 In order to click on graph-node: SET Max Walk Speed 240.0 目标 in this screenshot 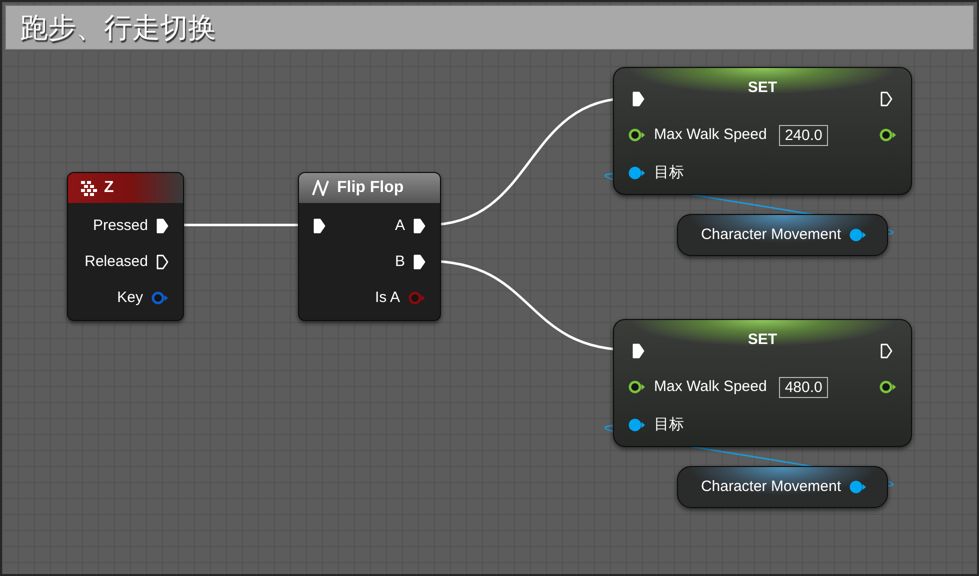, I will do `click(762, 131)`.